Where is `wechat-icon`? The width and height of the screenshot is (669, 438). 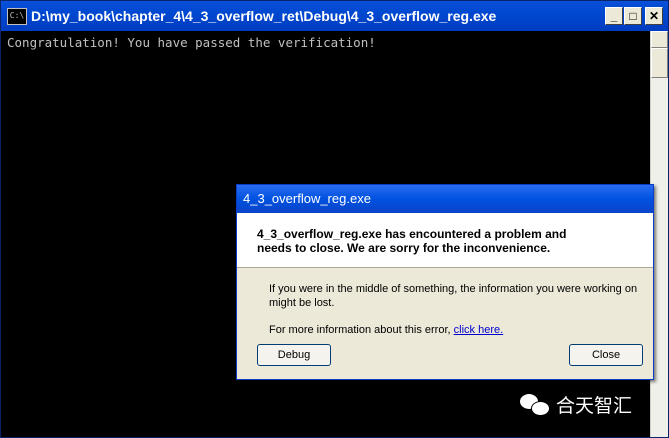 wechat-icon is located at coordinates (535, 404).